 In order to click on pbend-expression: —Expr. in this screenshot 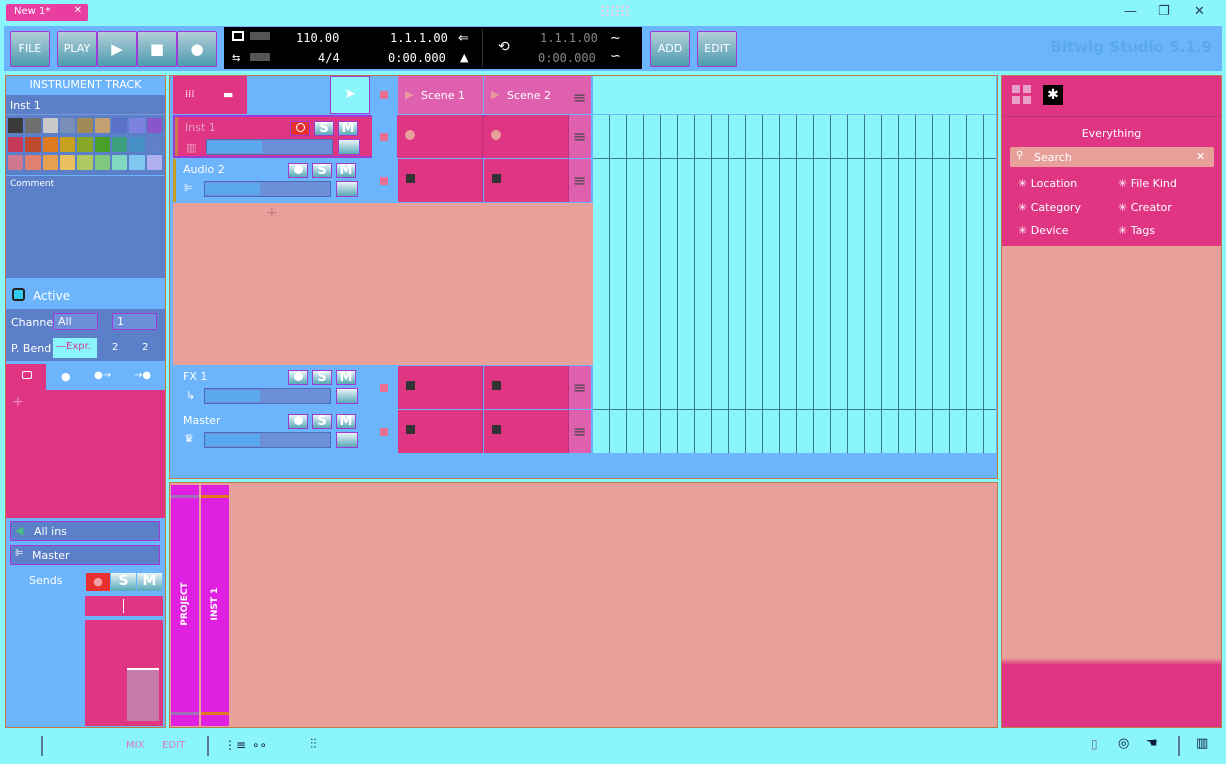, I will do `click(75, 348)`.